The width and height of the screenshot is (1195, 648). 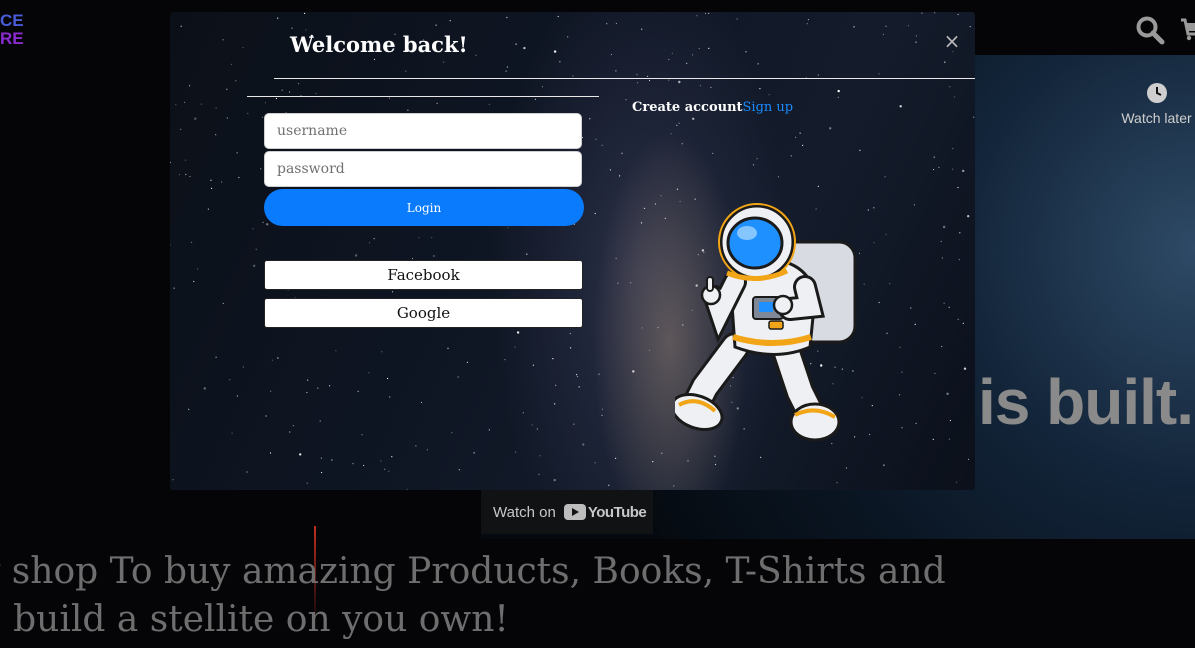 I want to click on cart-icon, so click(x=1187, y=30).